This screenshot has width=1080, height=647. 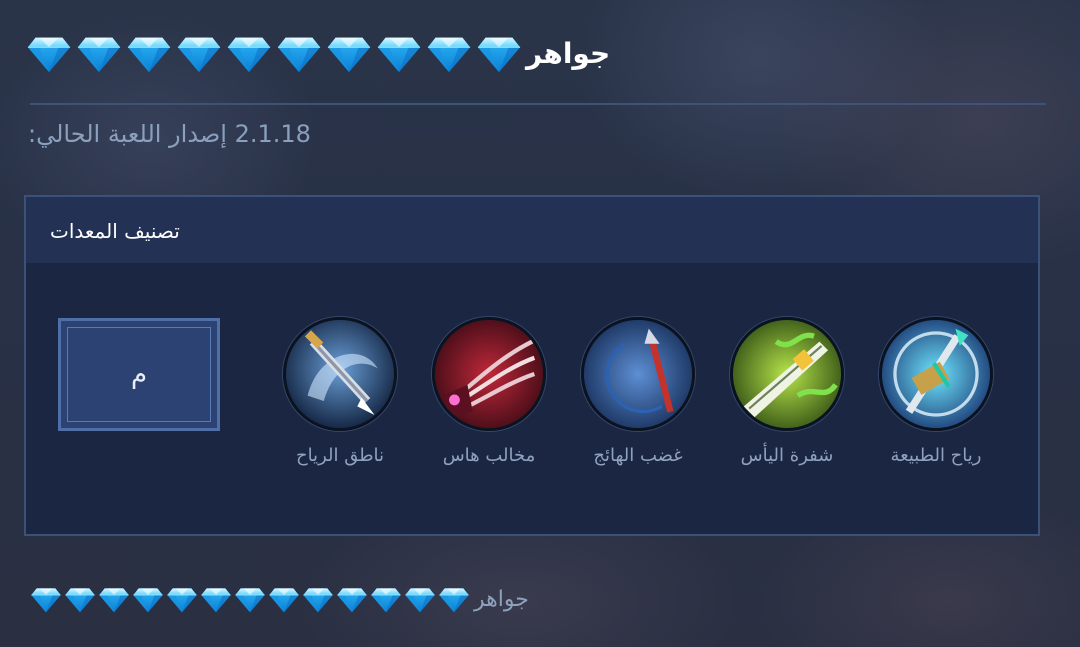 I want to click on version-text: 2.1.18 إصدار اللعبة الحالي:, so click(x=169, y=134).